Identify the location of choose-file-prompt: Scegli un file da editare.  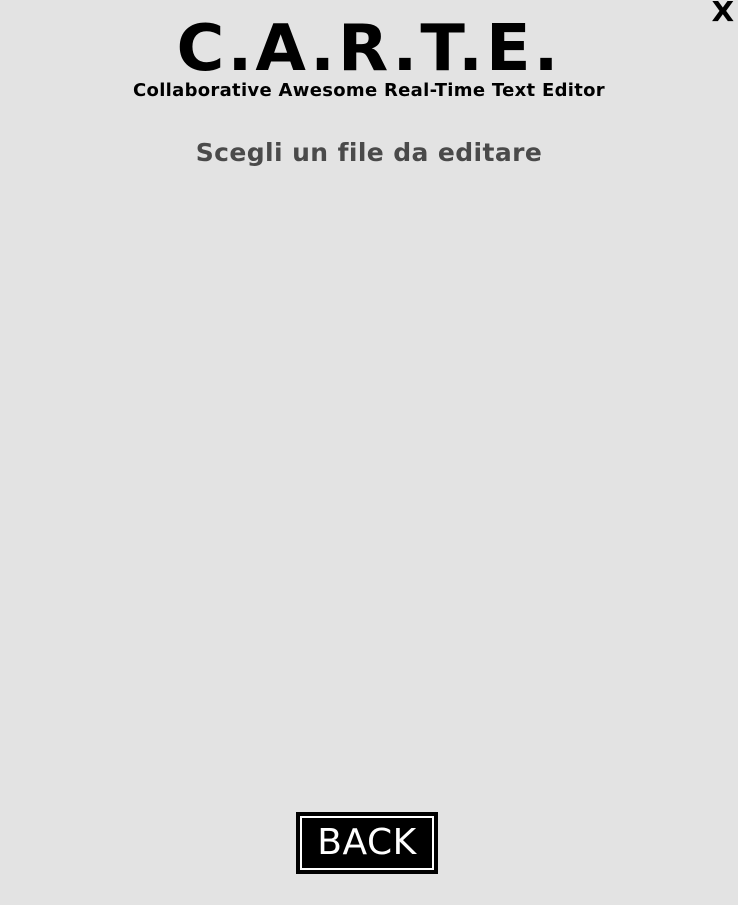
(369, 152).